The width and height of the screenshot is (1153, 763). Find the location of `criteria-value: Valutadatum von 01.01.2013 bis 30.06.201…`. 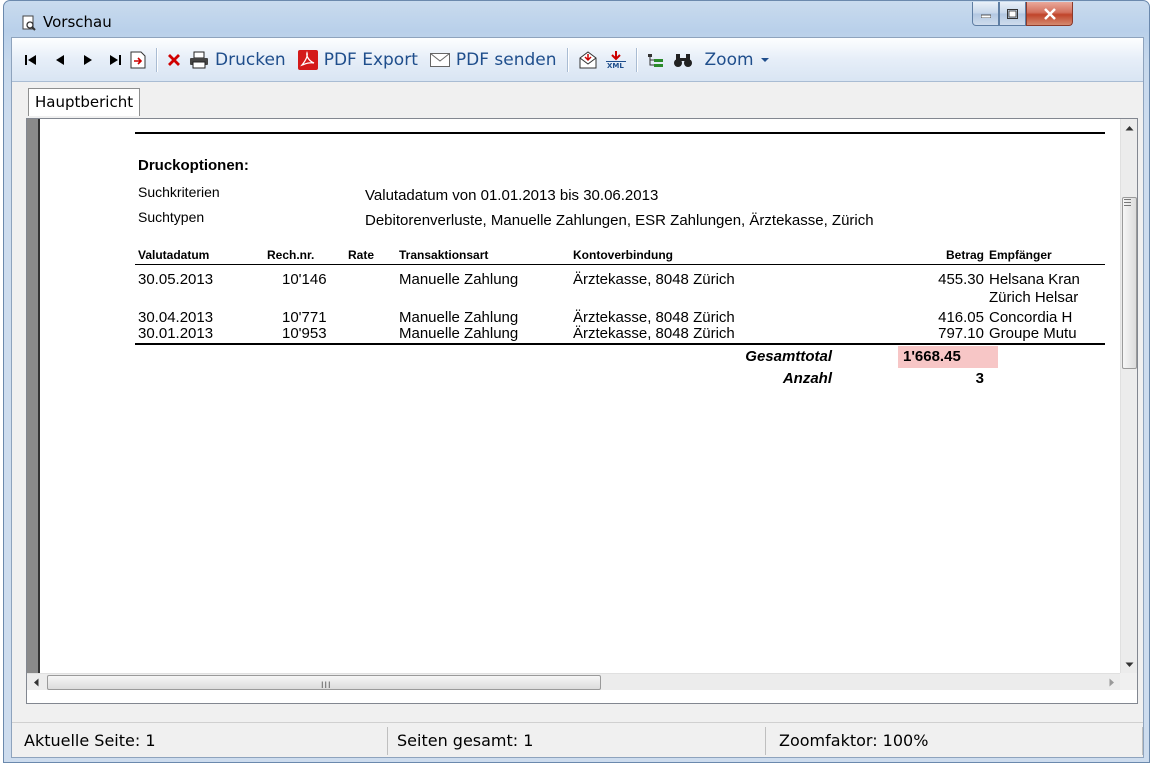

criteria-value: Valutadatum von 01.01.2013 bis 30.06.201… is located at coordinates (512, 195).